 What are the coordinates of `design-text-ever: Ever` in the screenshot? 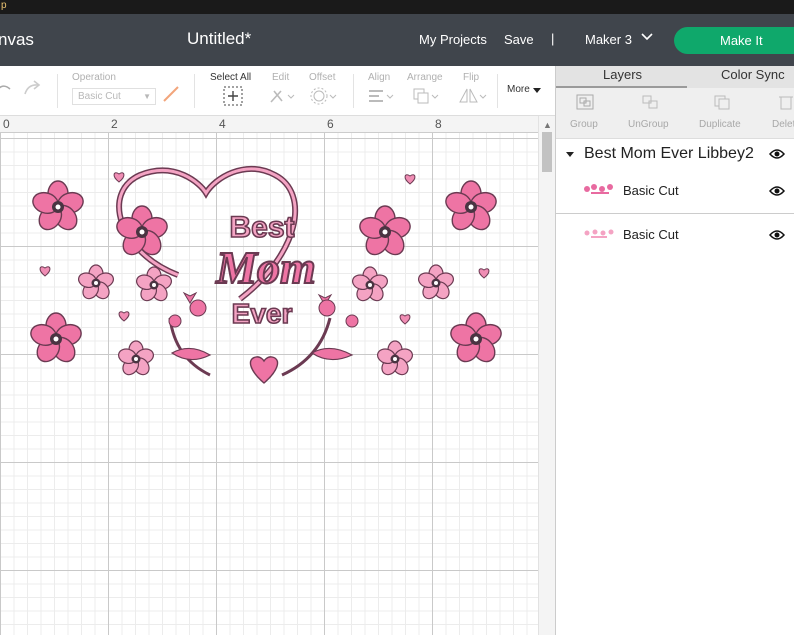 It's located at (262, 313).